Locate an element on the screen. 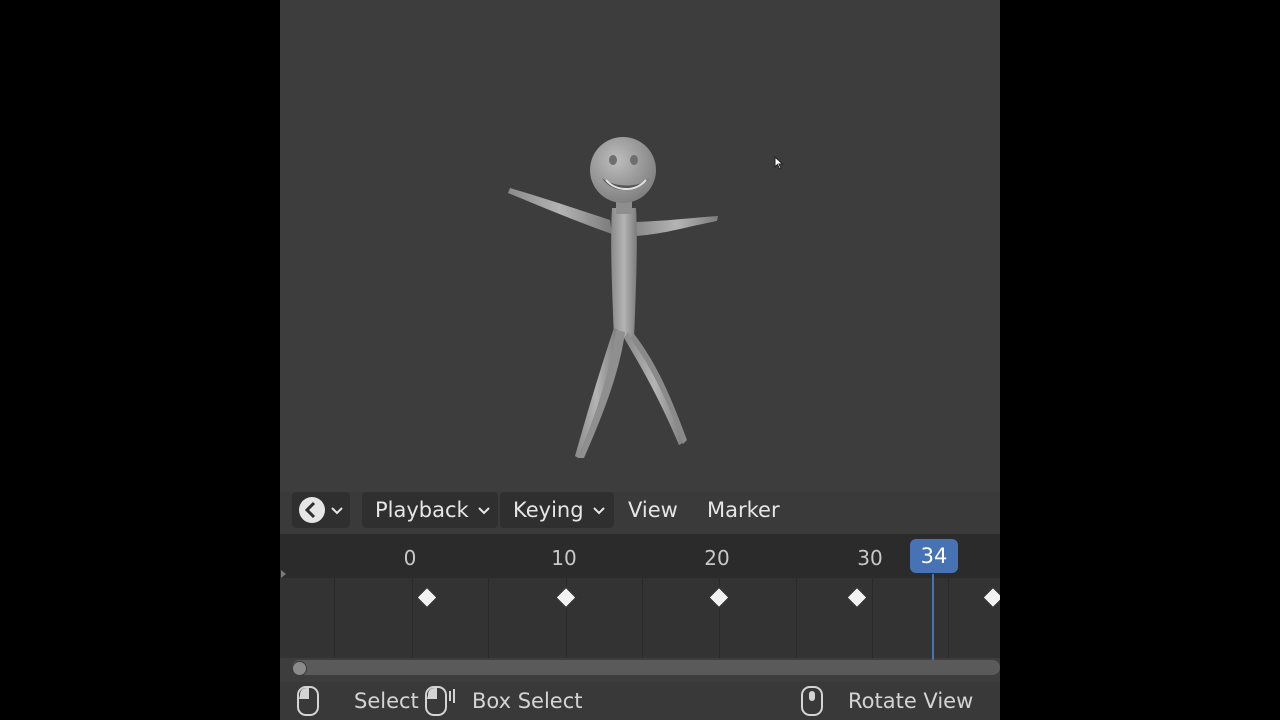 The width and height of the screenshot is (1280, 720). rotate-view-label: Rotate View is located at coordinates (911, 701).